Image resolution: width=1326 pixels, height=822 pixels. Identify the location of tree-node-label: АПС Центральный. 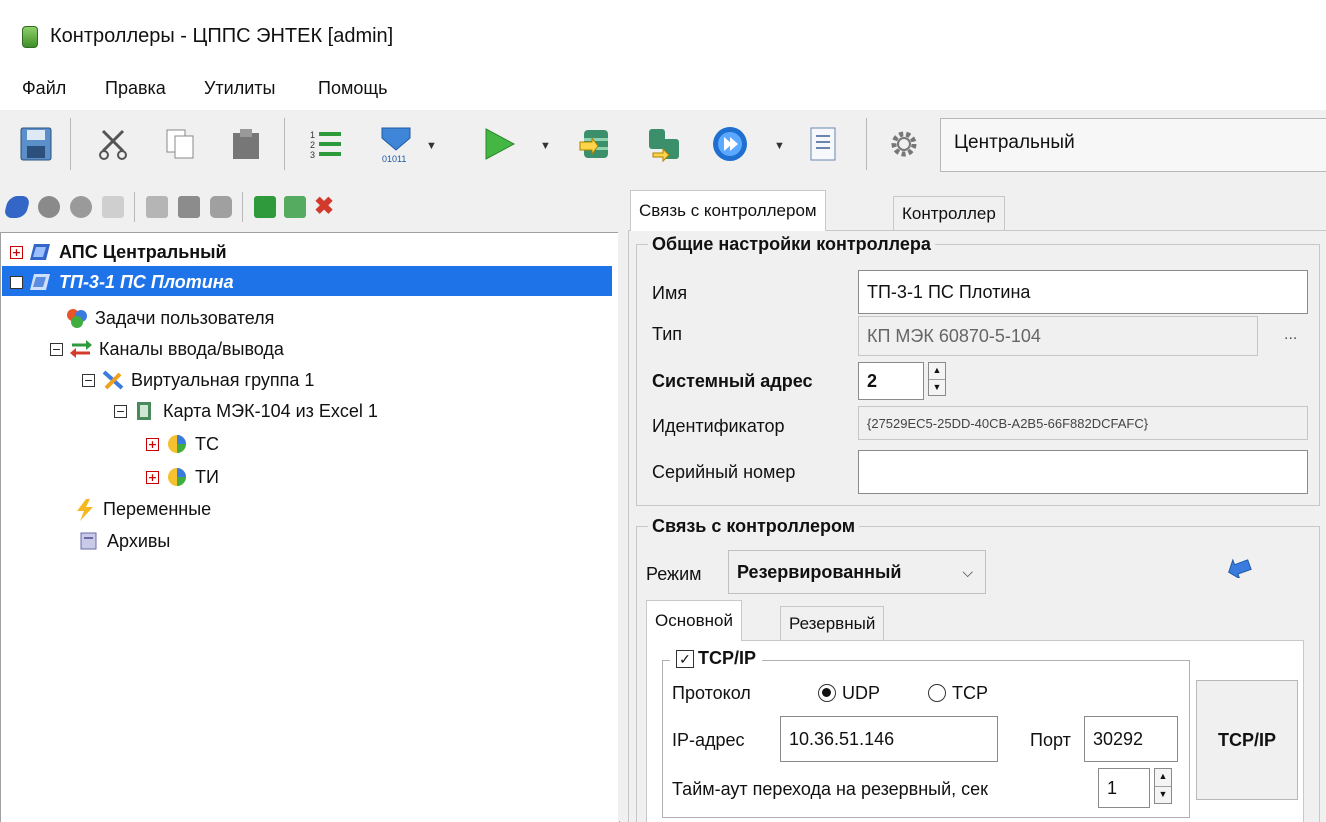
(143, 251).